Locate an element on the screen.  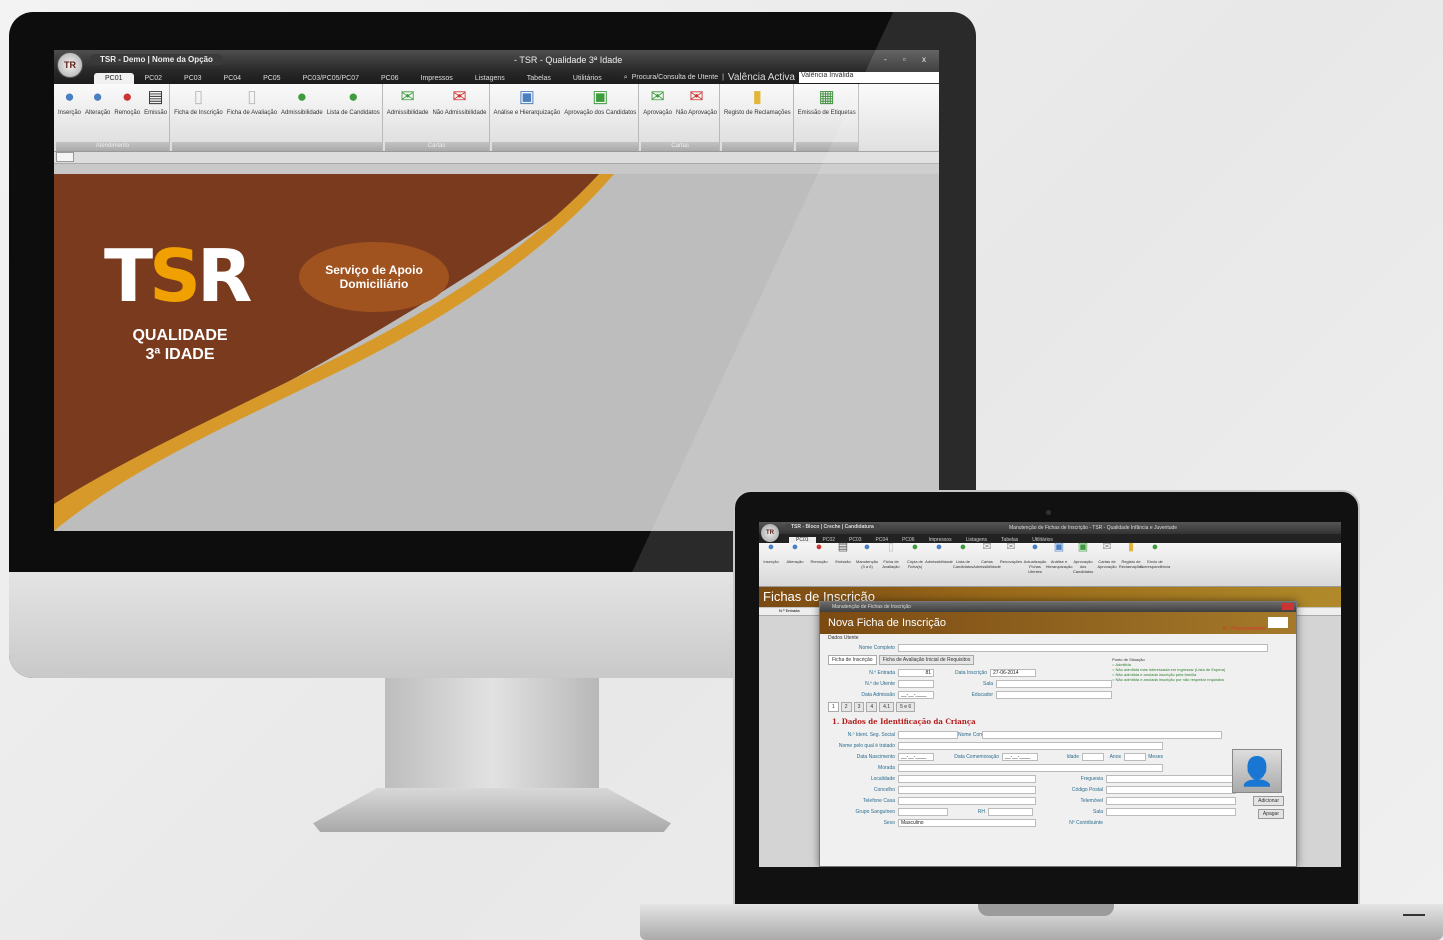
printer-icon: ▤ is located at coordinates (155, 96).